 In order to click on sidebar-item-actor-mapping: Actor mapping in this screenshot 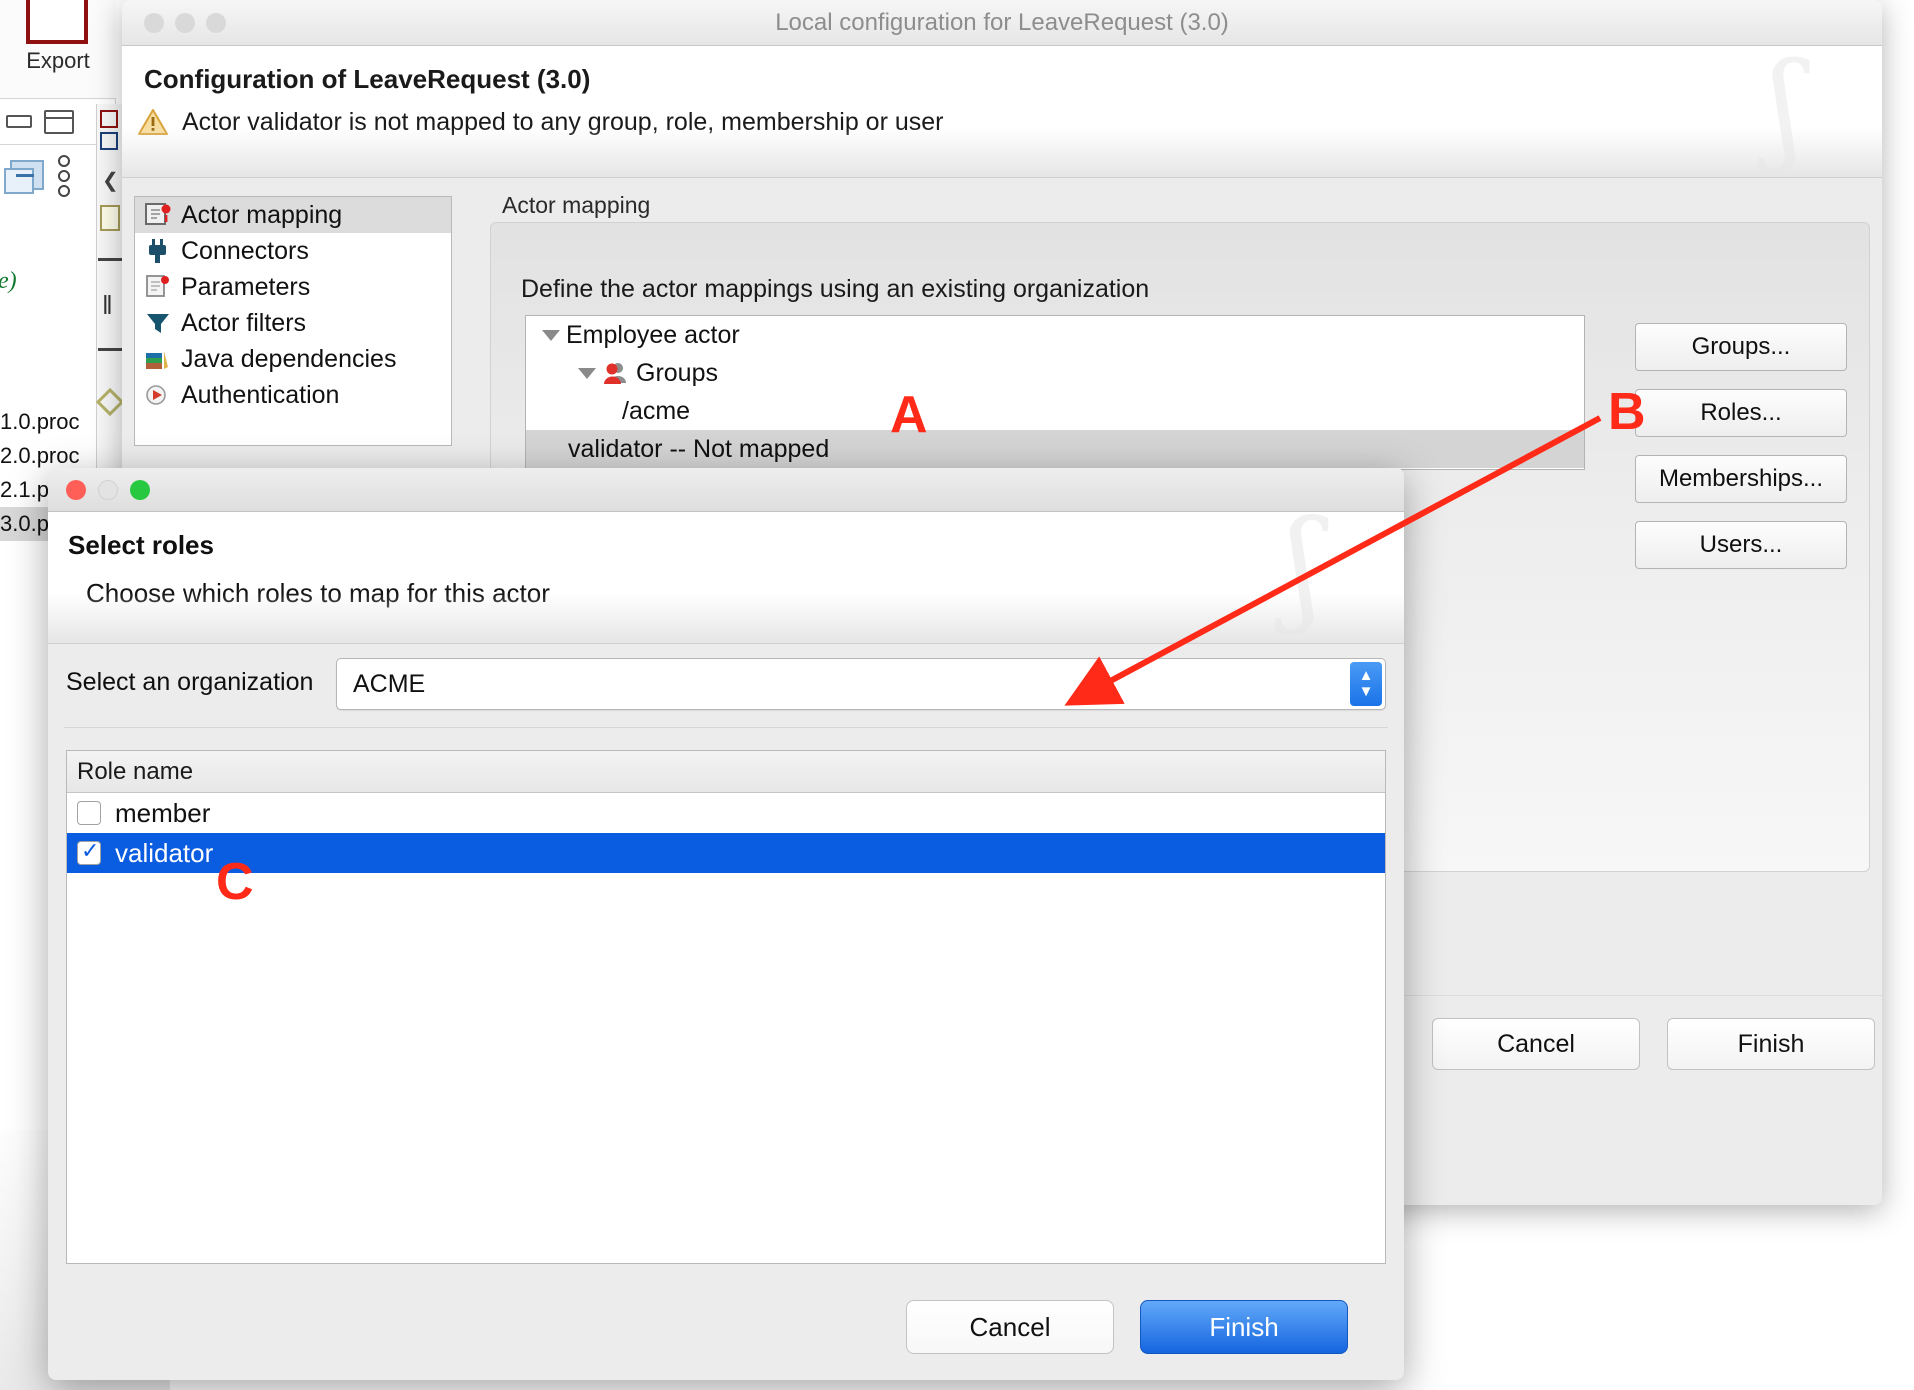, I will do `click(293, 215)`.